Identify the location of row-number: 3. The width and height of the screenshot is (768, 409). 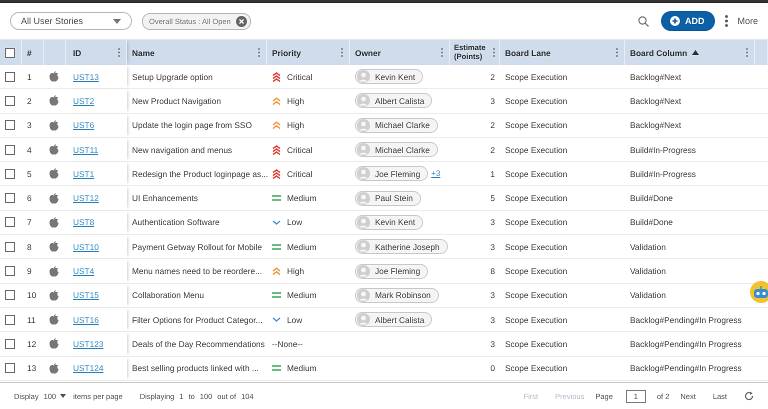
(29, 125).